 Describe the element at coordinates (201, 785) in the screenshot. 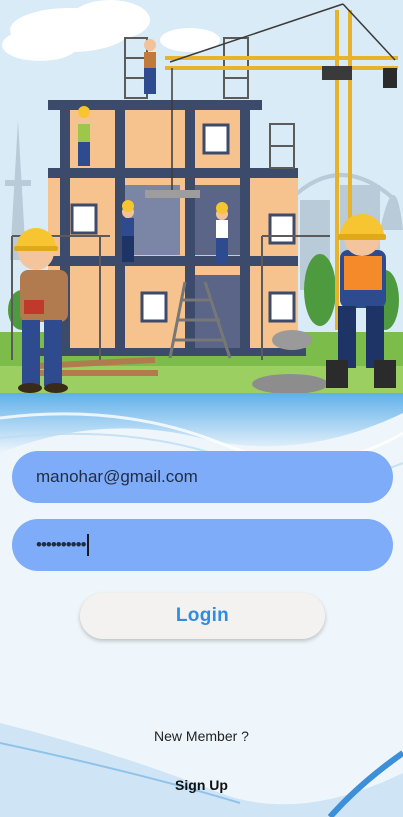

I see `sign-up-link: Sign Up` at that location.